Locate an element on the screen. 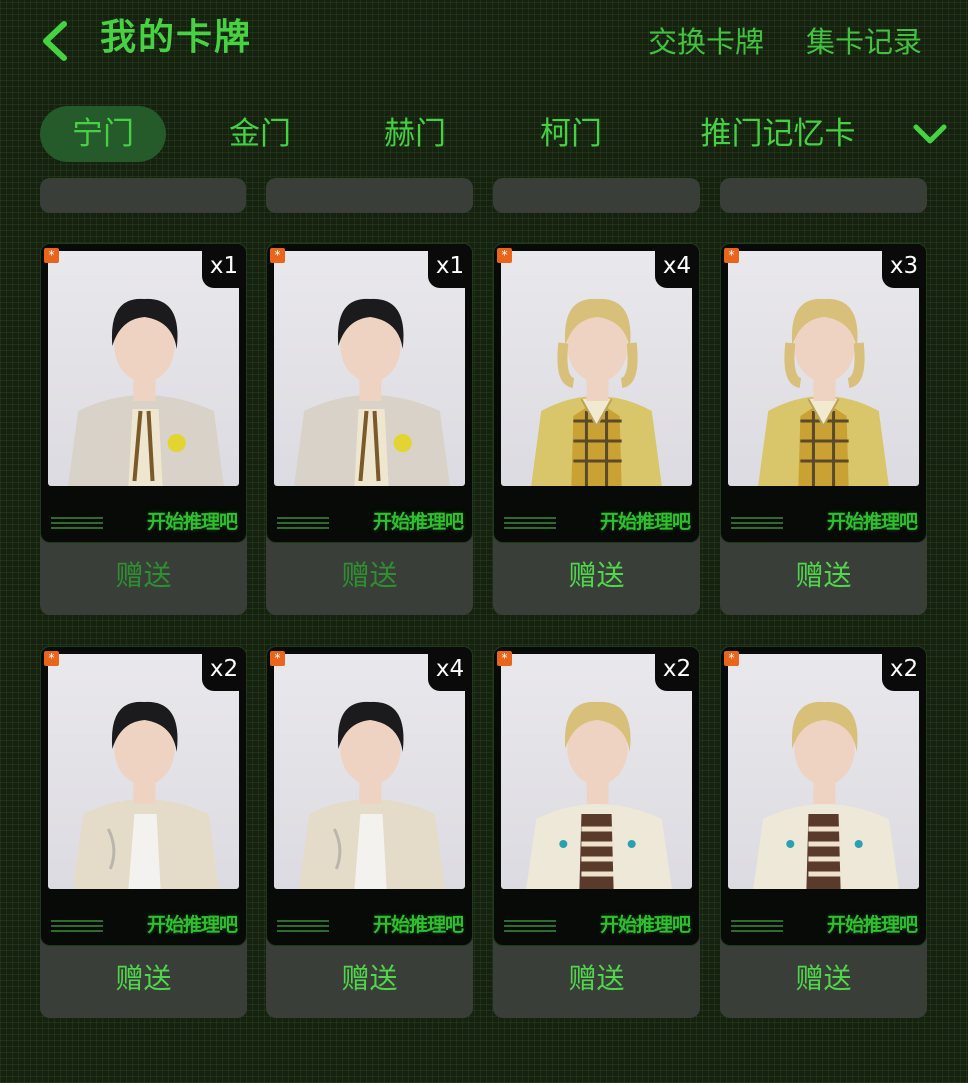 This screenshot has width=968, height=1083. collection-records-link: 集卡记录 is located at coordinates (864, 42).